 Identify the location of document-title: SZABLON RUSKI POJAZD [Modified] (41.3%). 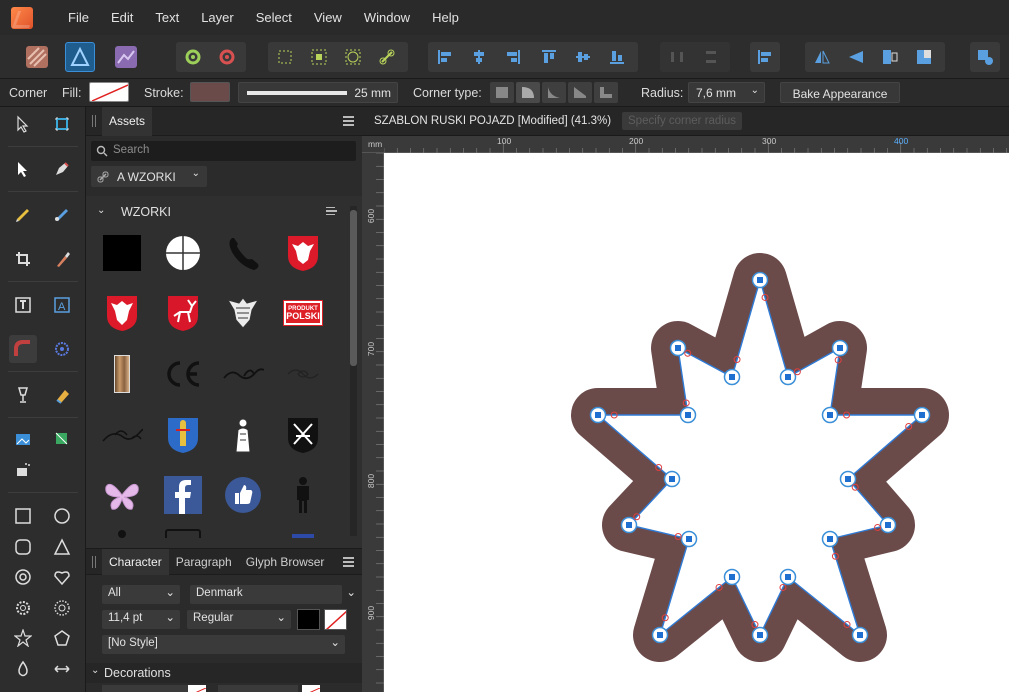
(492, 121).